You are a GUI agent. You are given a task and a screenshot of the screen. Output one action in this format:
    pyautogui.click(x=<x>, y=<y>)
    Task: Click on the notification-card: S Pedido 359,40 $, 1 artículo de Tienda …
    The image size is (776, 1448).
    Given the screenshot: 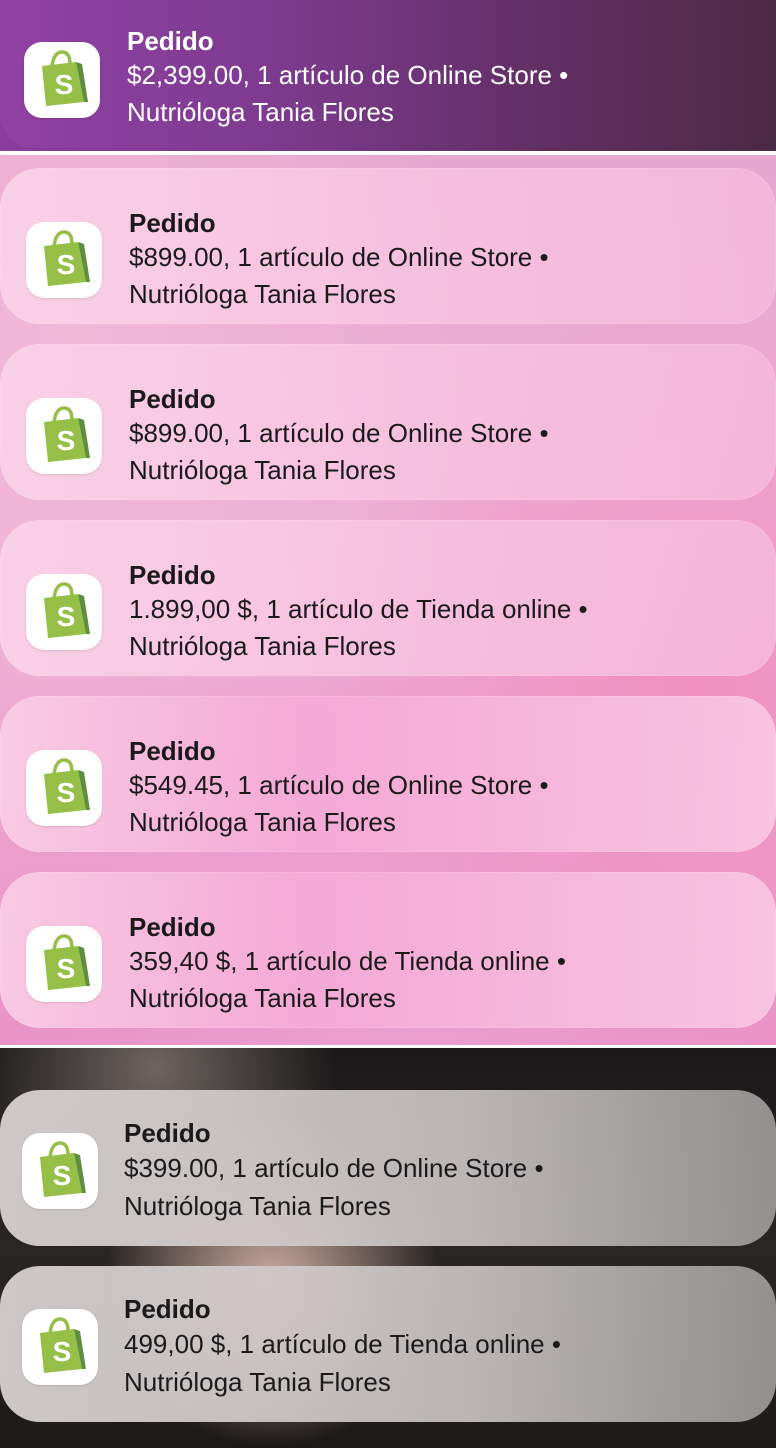 What is the action you would take?
    pyautogui.click(x=388, y=950)
    